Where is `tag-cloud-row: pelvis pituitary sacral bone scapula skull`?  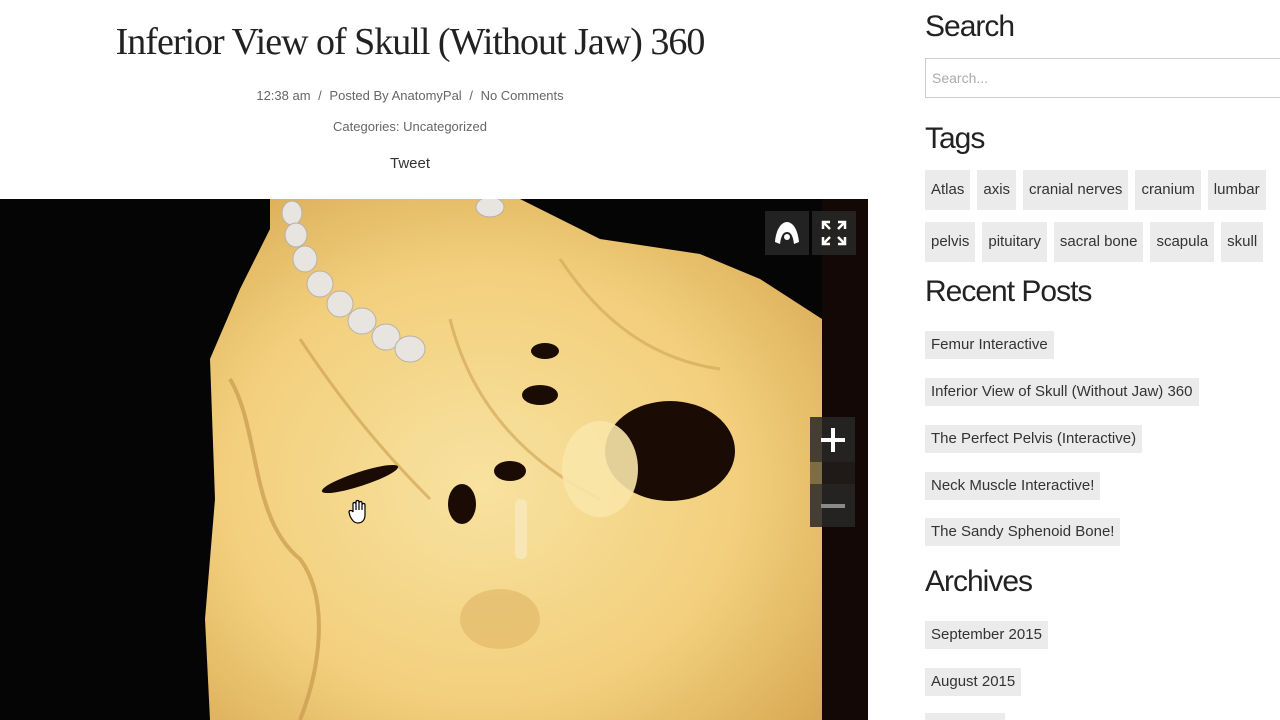
tag-cloud-row: pelvis pituitary sacral bone scapula skull is located at coordinates (1097, 242).